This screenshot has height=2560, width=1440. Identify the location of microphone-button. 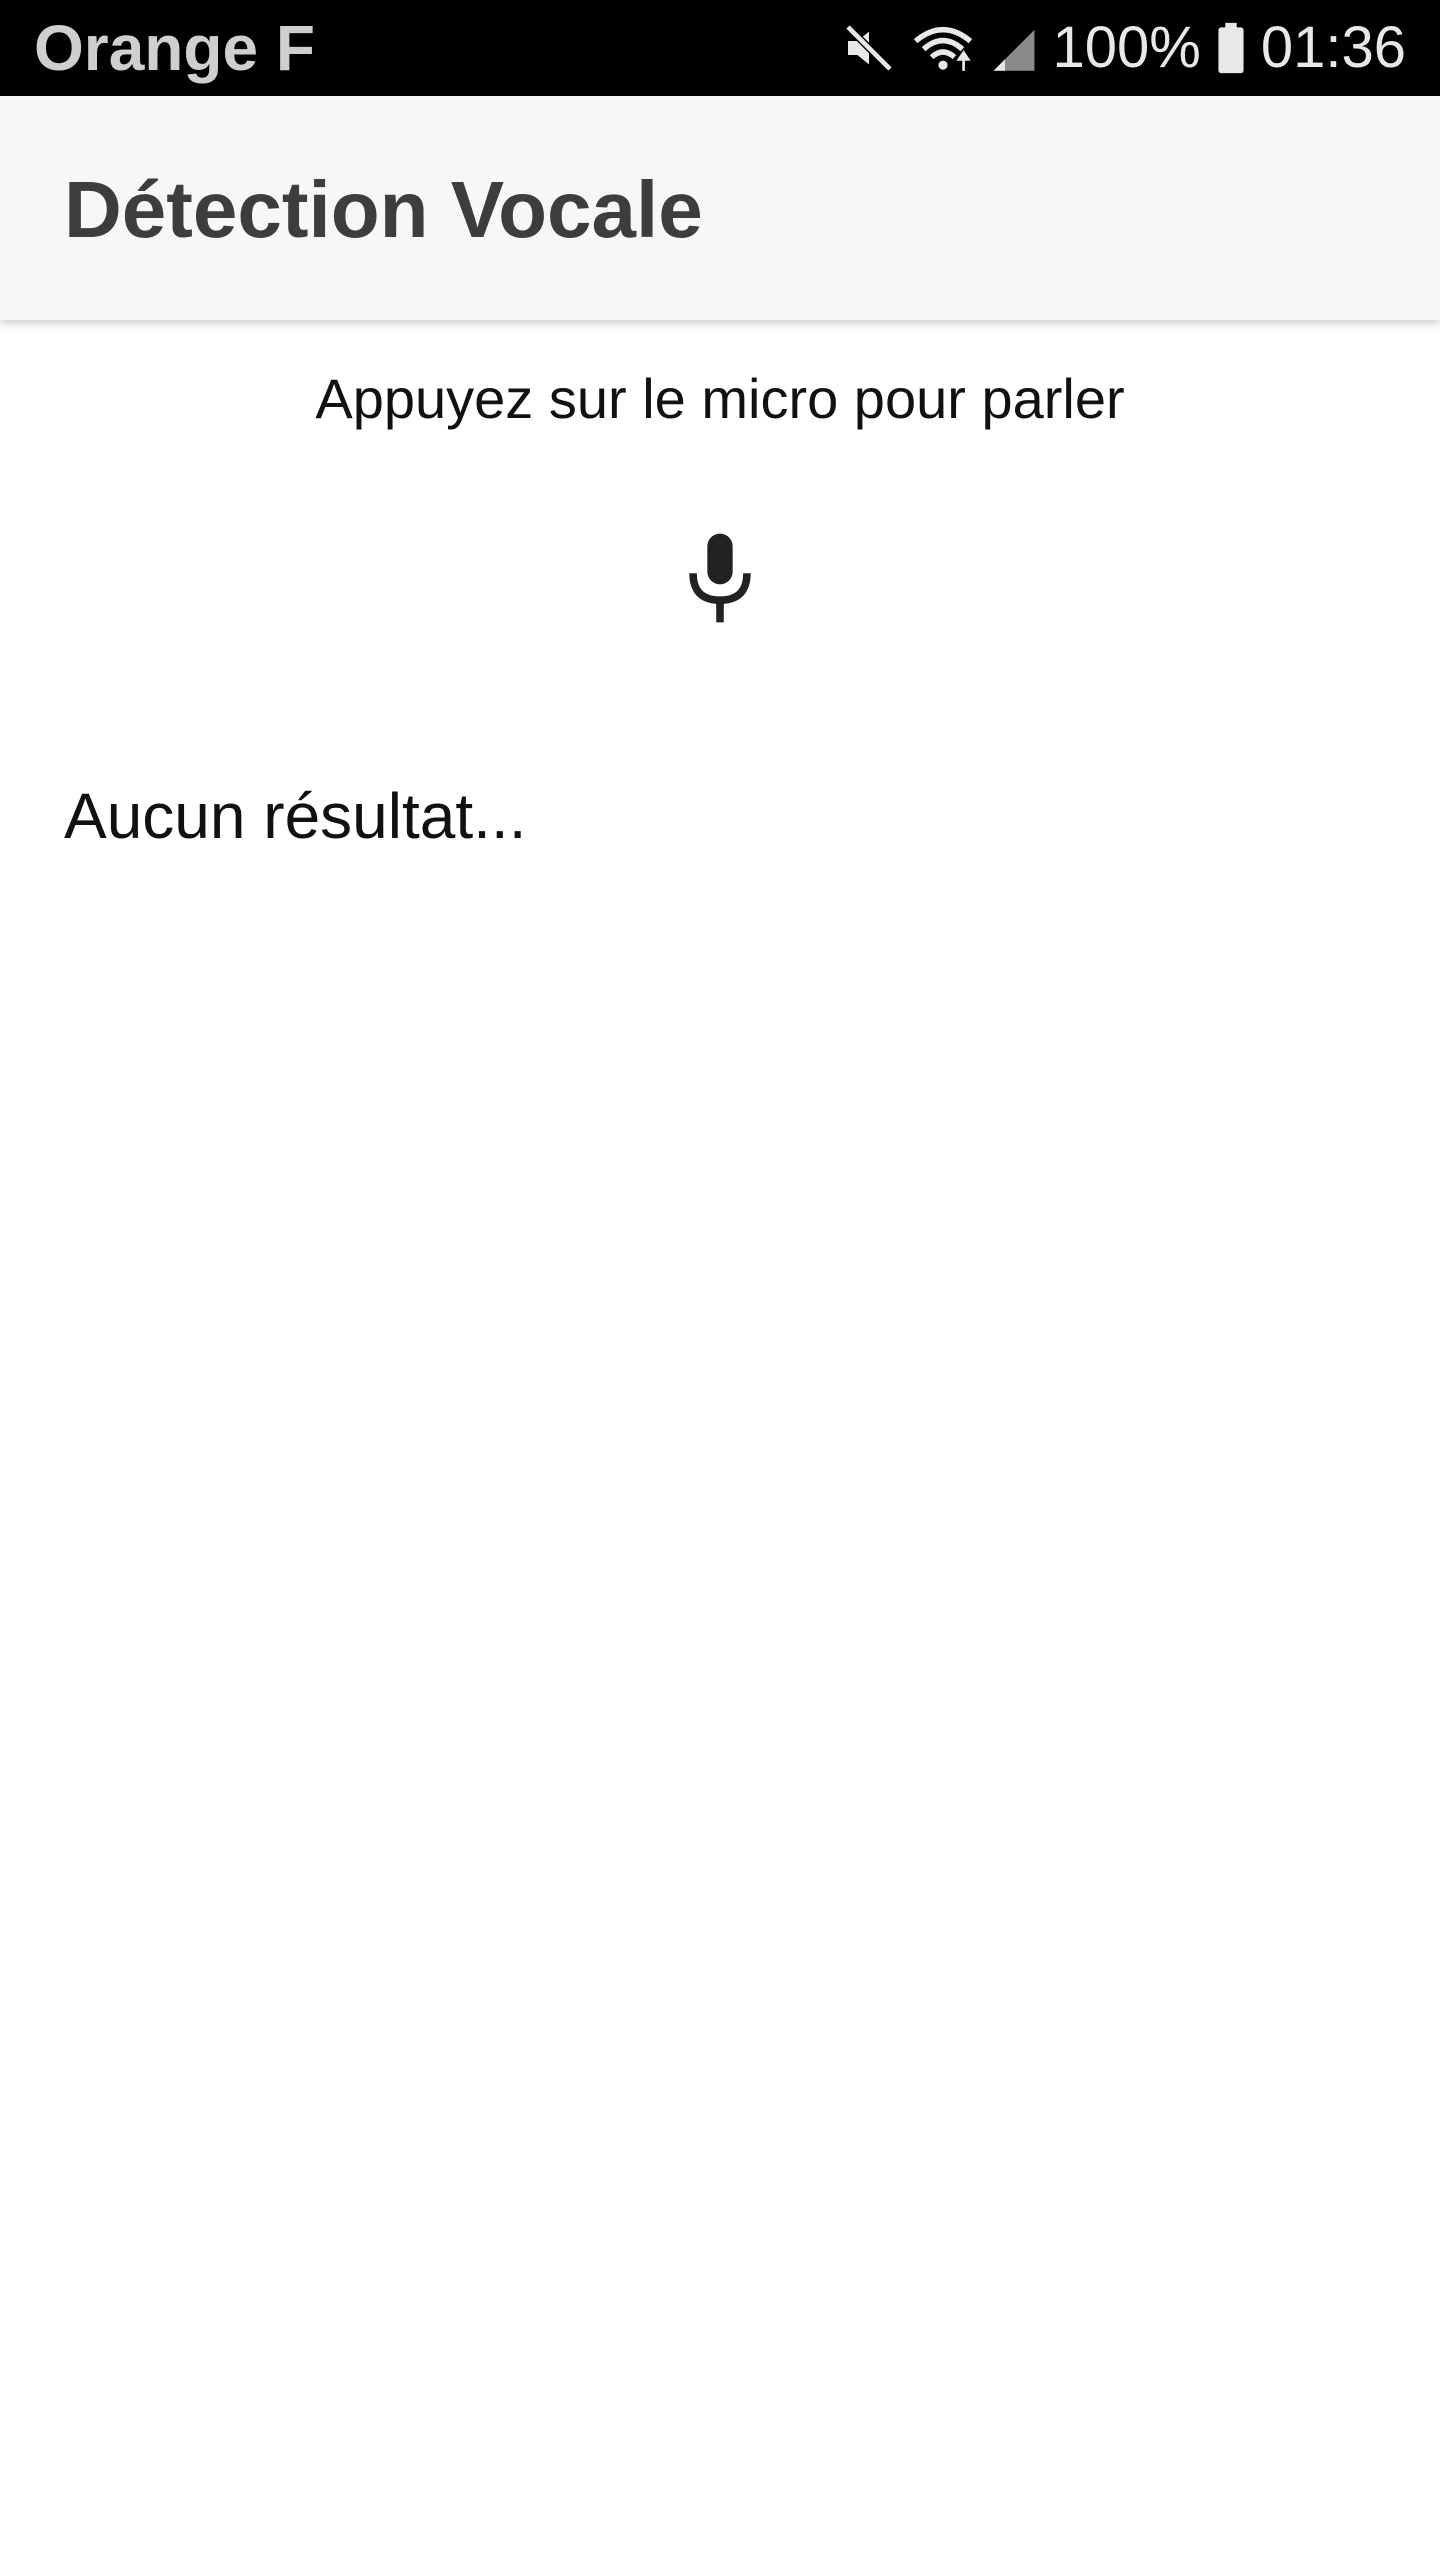
(720, 580).